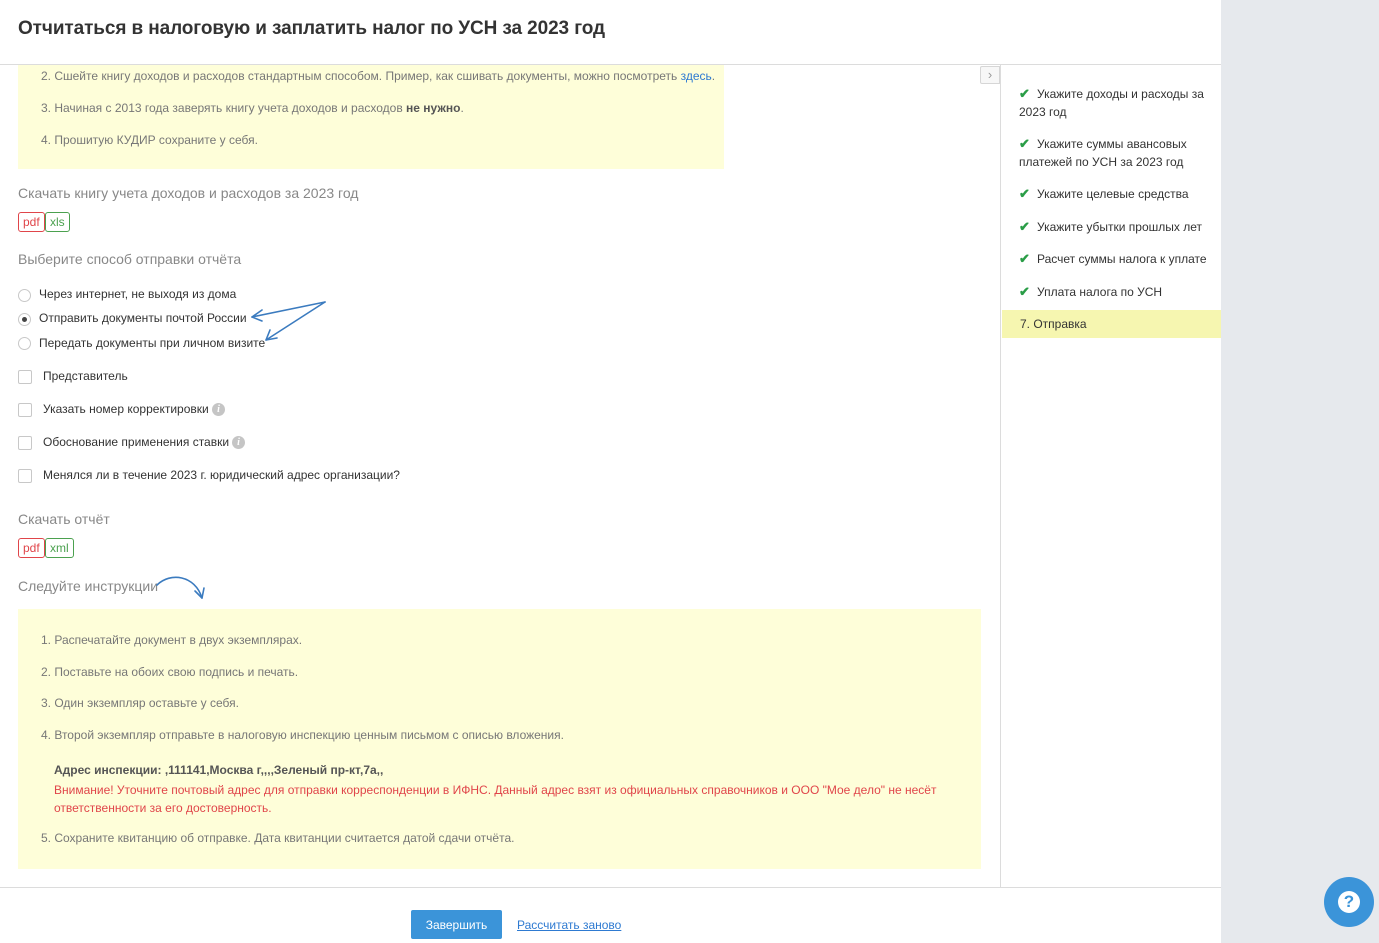  What do you see at coordinates (140, 703) in the screenshot?
I see `instruction-item-3: 3. Один экземпляр оставьте у себя.` at bounding box center [140, 703].